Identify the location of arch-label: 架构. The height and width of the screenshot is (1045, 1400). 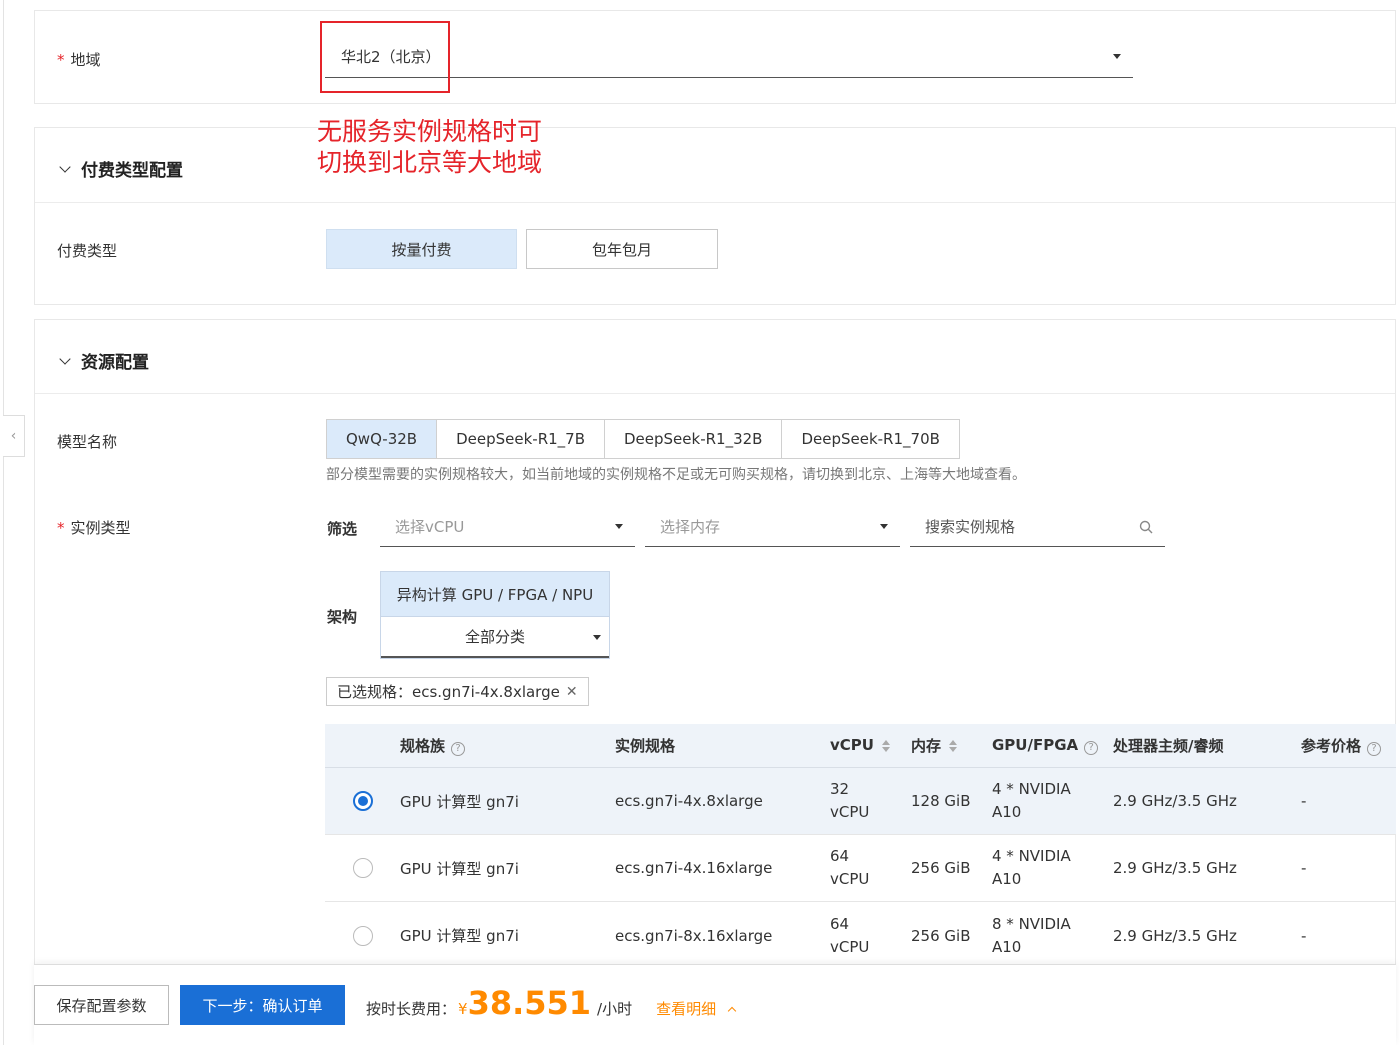
(342, 617).